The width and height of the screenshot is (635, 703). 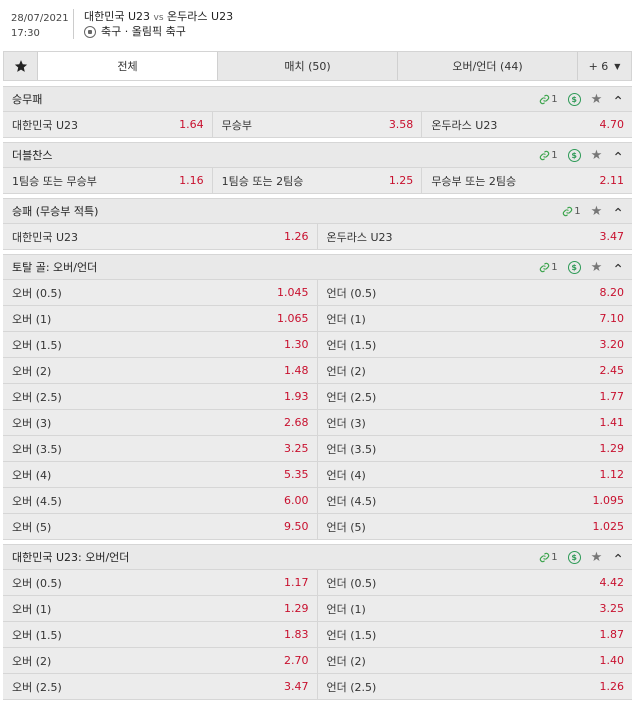 I want to click on odds-button: 언더 (1) 7.10, so click(x=474, y=318).